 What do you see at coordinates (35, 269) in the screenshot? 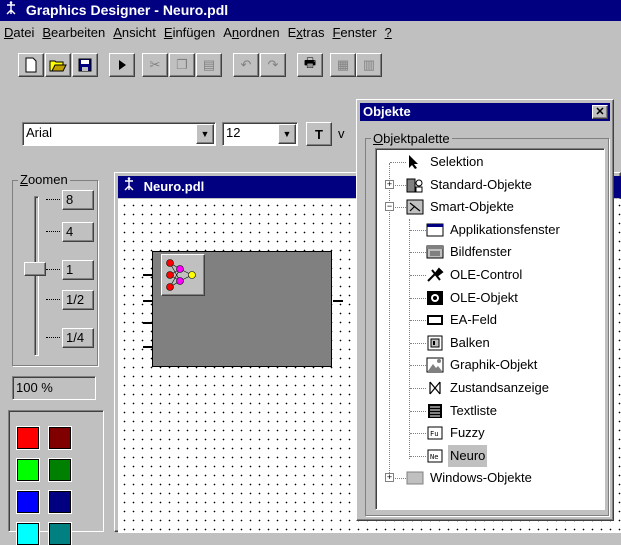
I see `zoom-slider-thumb` at bounding box center [35, 269].